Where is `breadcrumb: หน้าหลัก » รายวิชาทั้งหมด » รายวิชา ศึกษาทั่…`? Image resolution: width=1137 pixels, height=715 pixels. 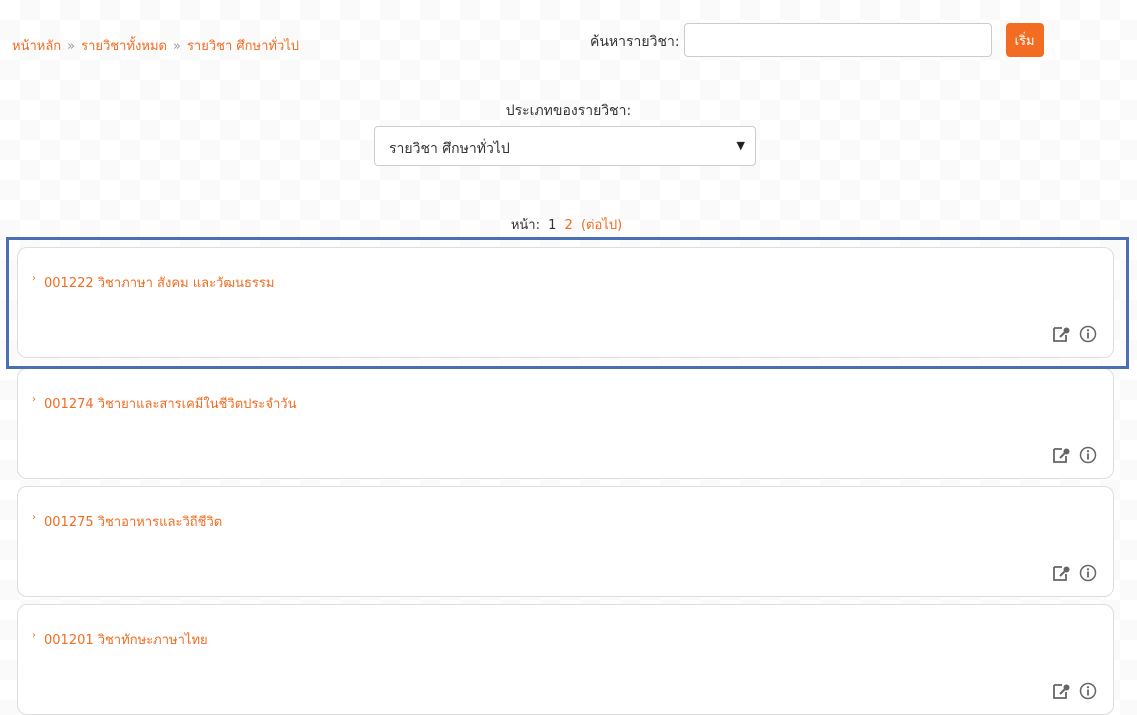
breadcrumb: หน้าหลัก » รายวิชาทั้งหมด » รายวิชา ศึกษาทั่… is located at coordinates (155, 45).